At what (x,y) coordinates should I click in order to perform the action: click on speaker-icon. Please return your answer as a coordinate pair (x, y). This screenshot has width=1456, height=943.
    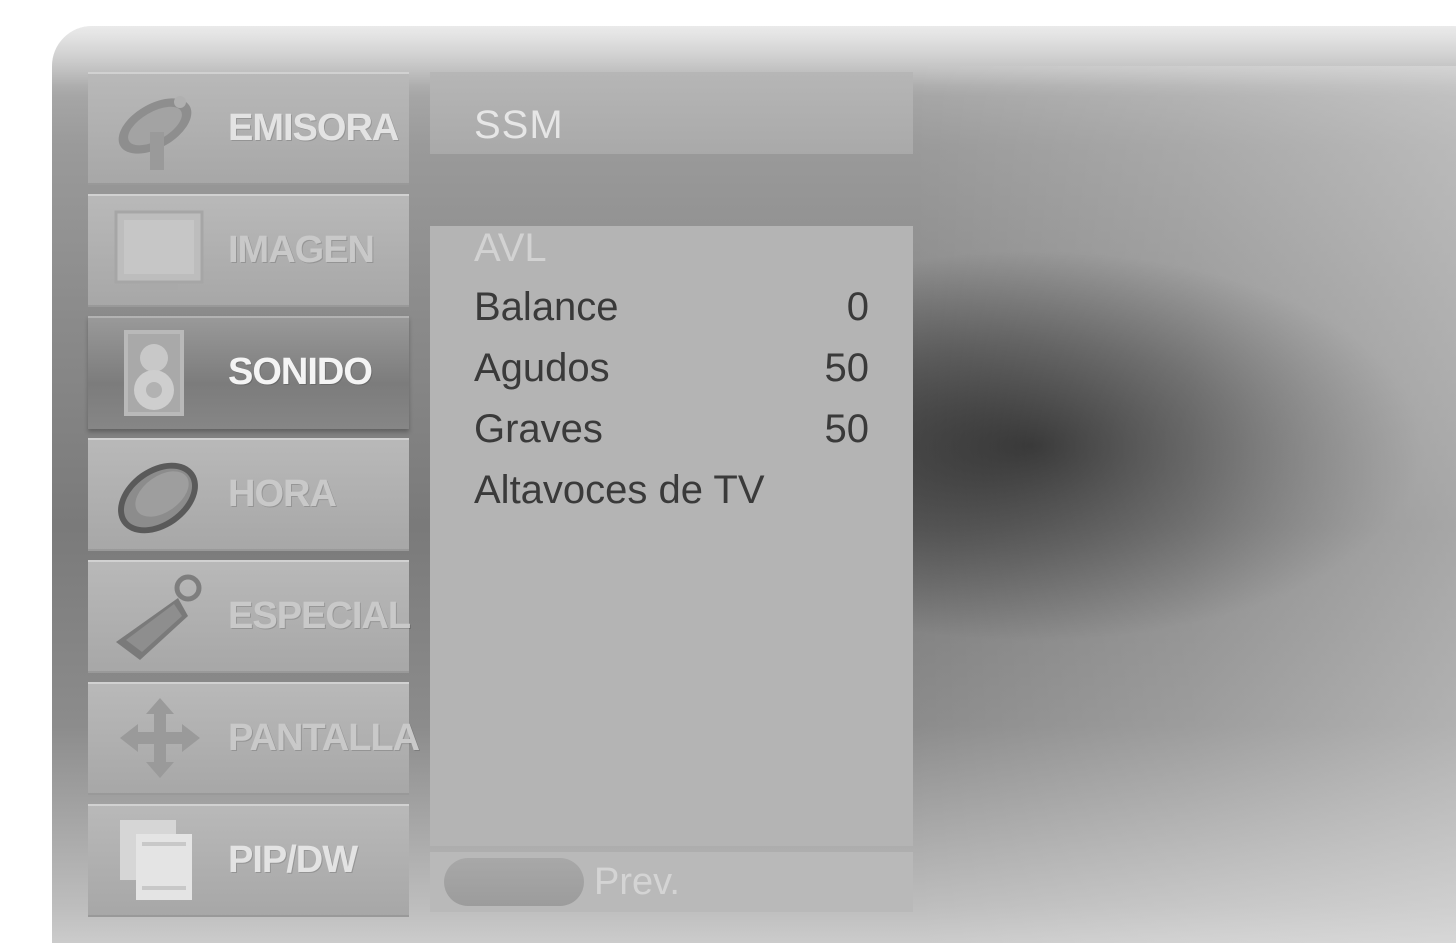
    Looking at the image, I should click on (154, 373).